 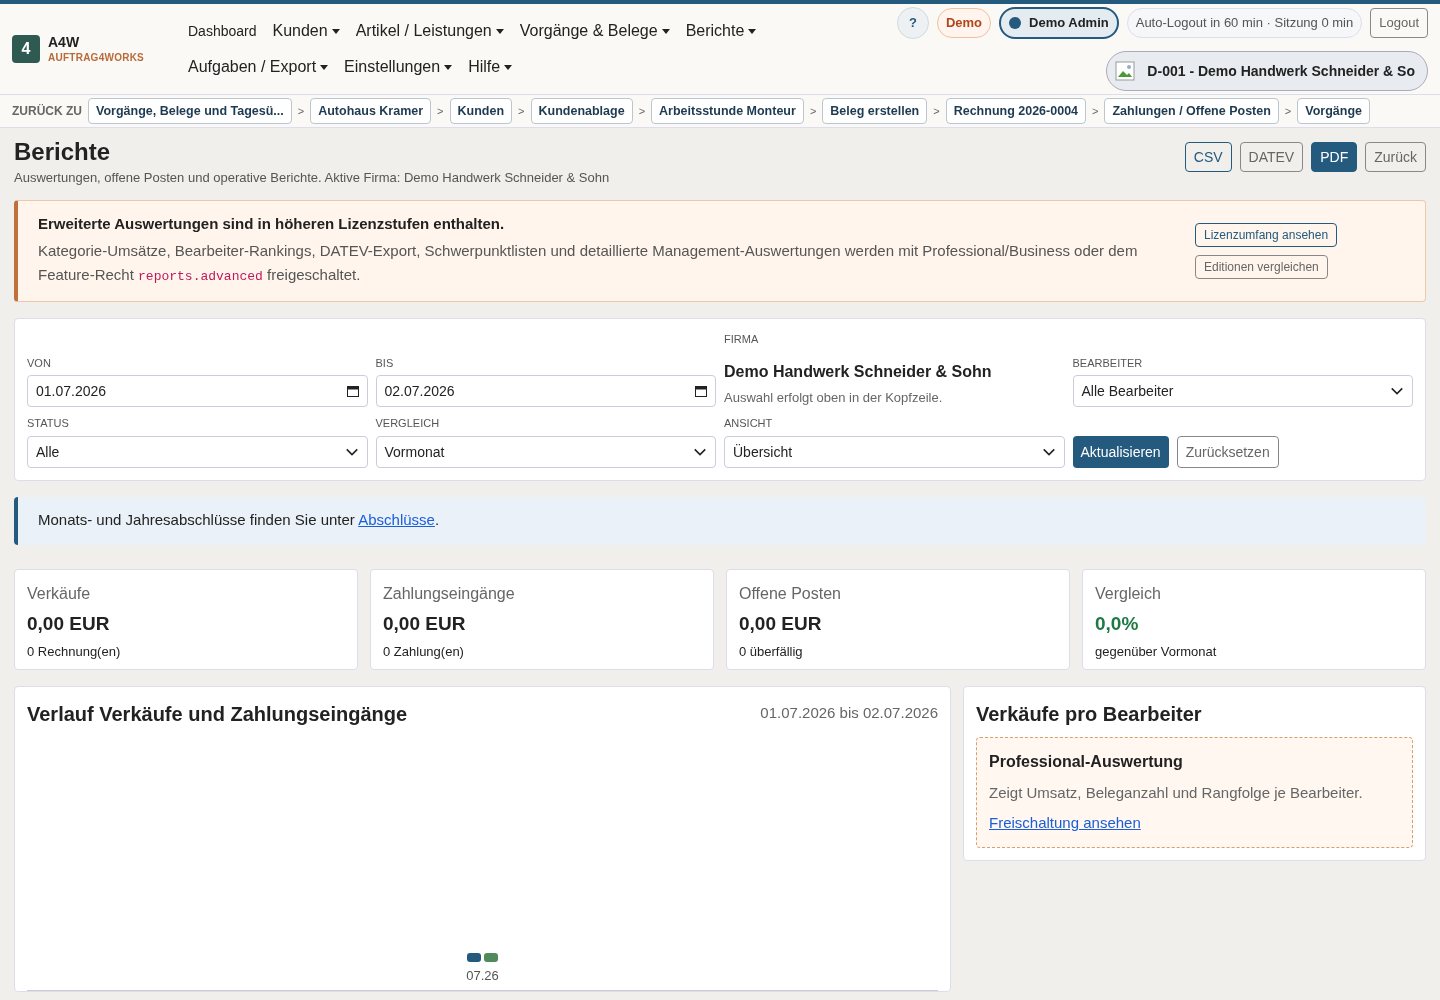 I want to click on breadcrumb-link: Kunden, so click(x=481, y=111).